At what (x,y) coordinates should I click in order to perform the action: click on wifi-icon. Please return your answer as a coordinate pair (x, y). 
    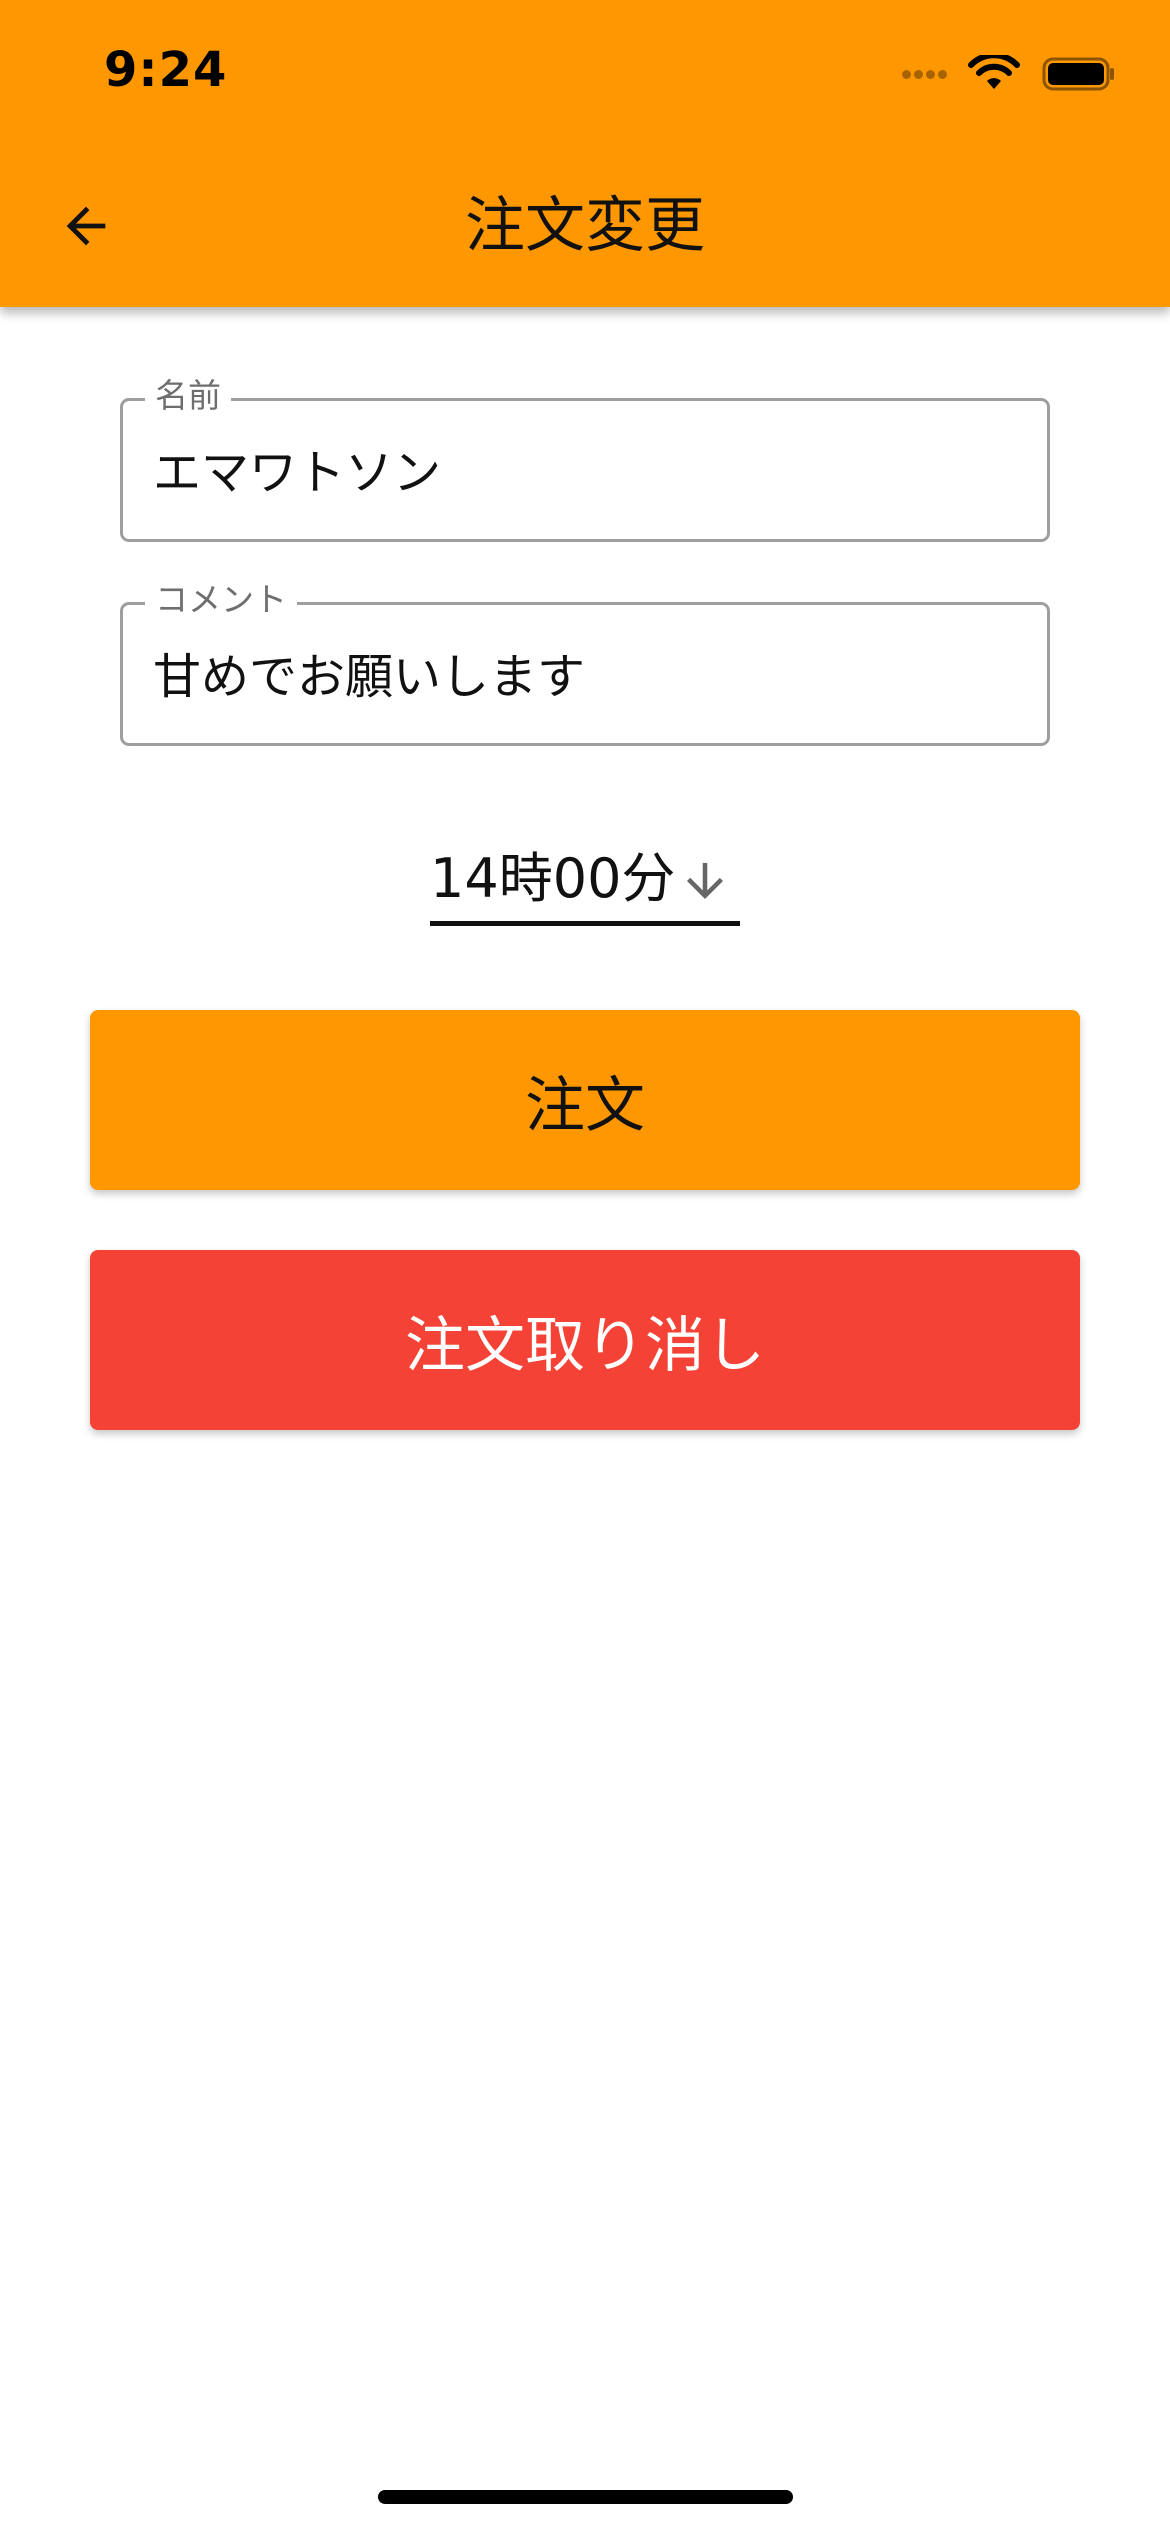
    Looking at the image, I should click on (994, 72).